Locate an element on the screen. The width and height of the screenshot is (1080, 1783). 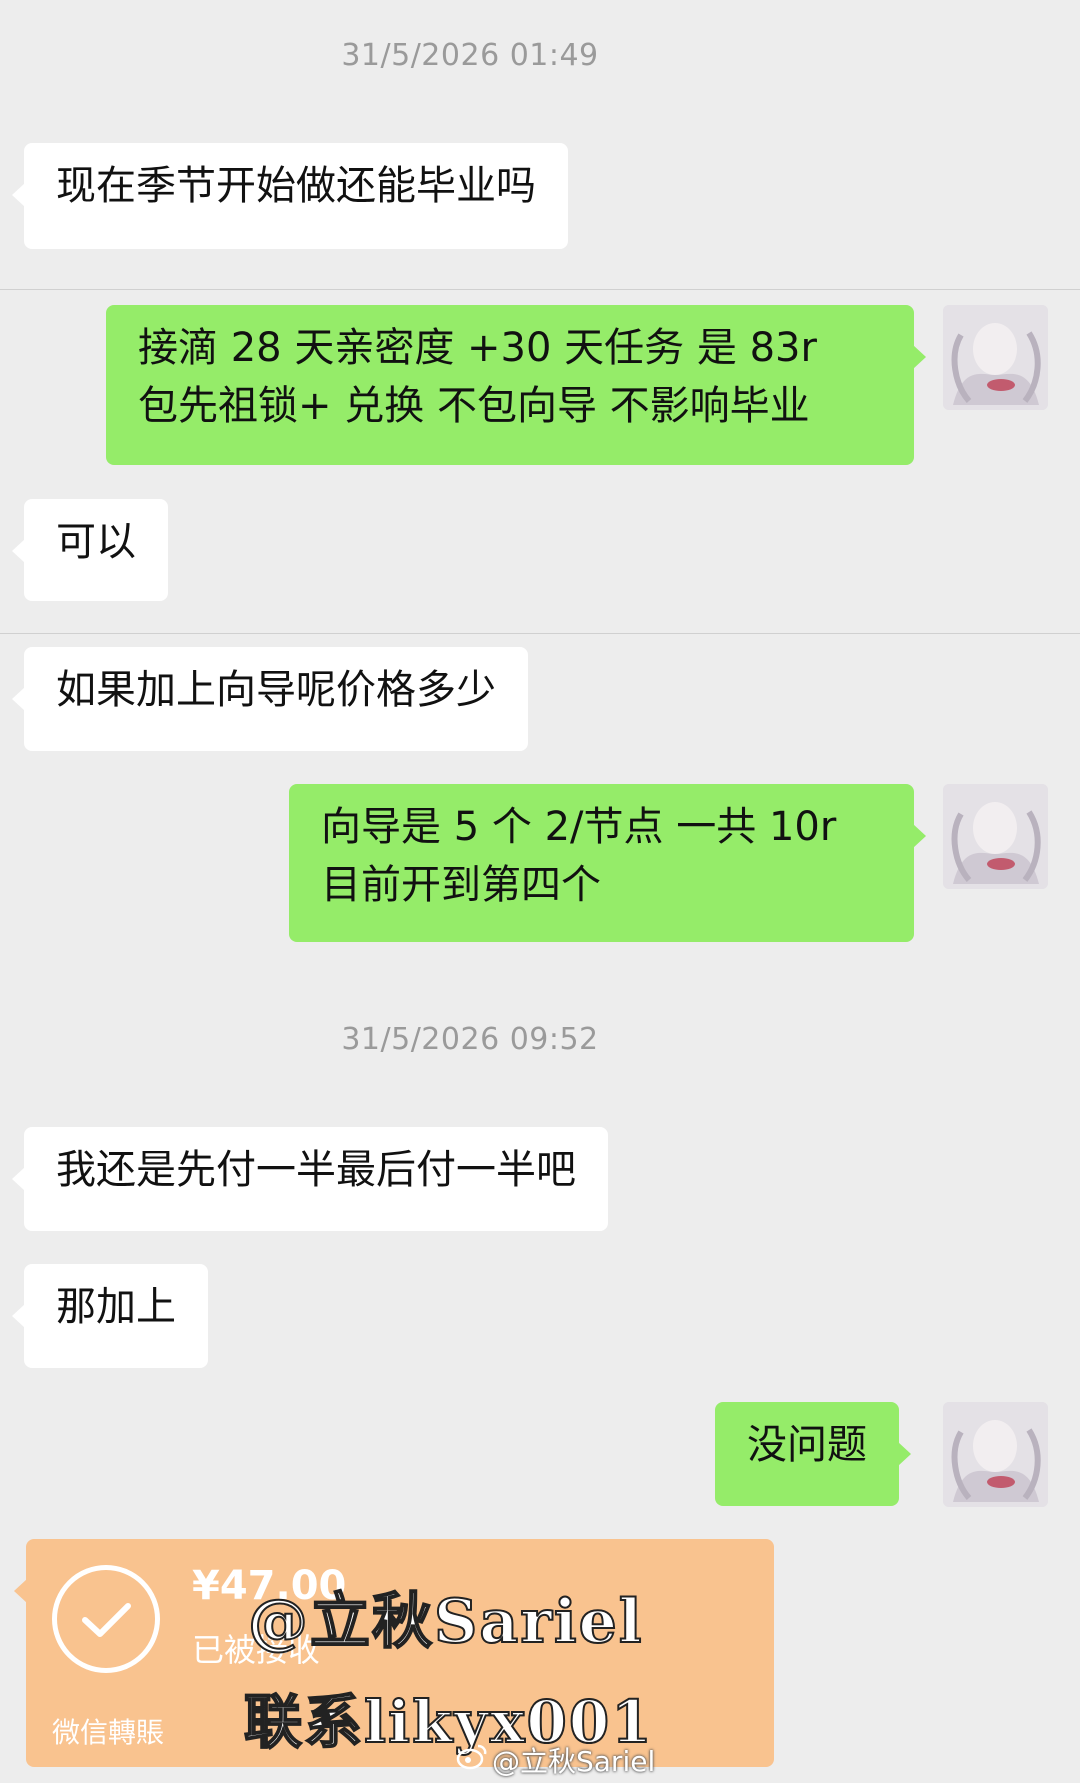
message-bubble-incoming: 现在季节开始做还能毕业吗 is located at coordinates (290, 196).